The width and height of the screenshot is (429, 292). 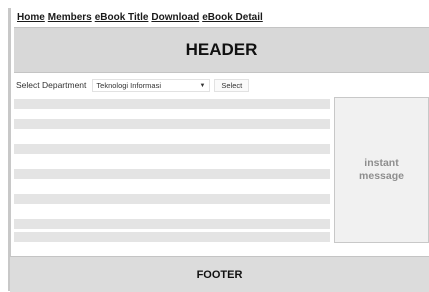 What do you see at coordinates (9, 149) in the screenshot?
I see `left-border` at bounding box center [9, 149].